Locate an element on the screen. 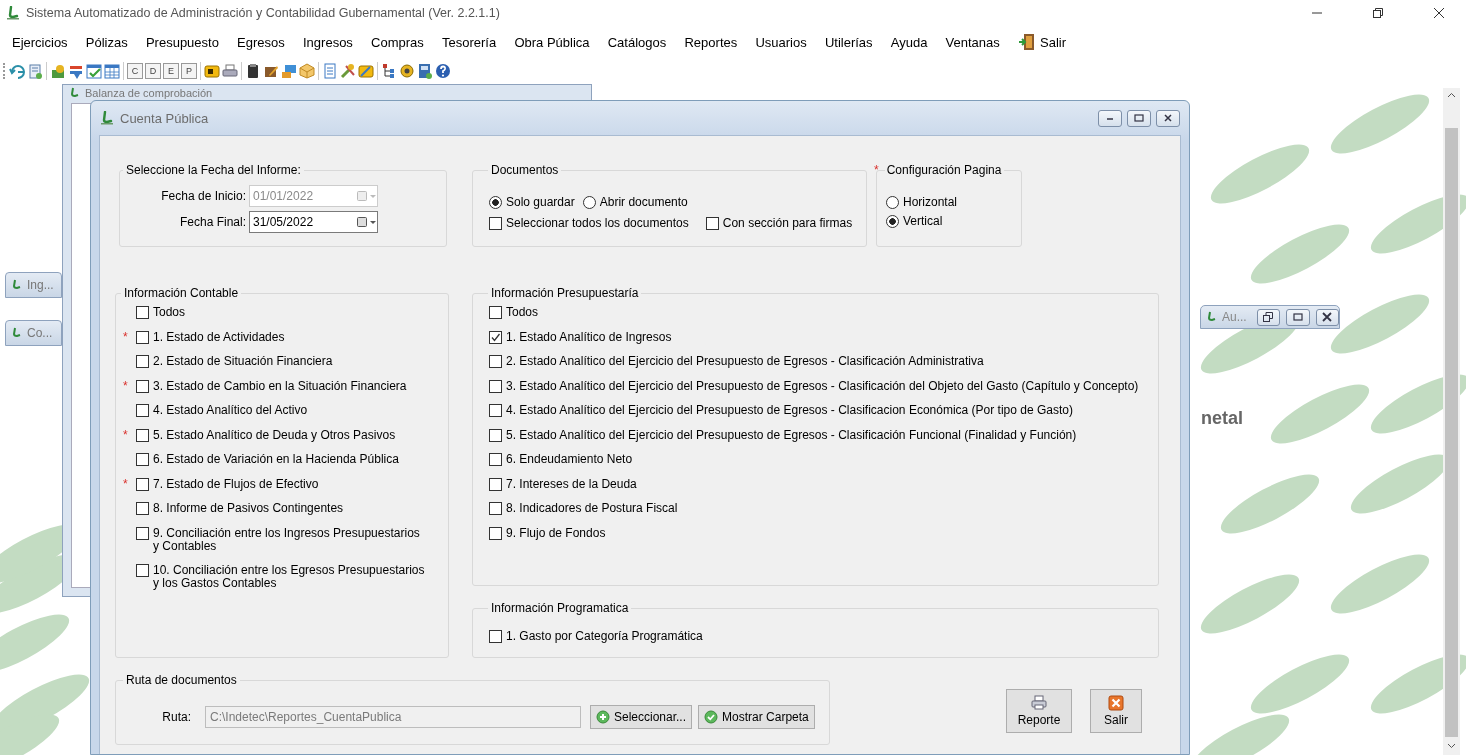 This screenshot has width=1466, height=755. maximize-icon is located at coordinates (1297, 317).